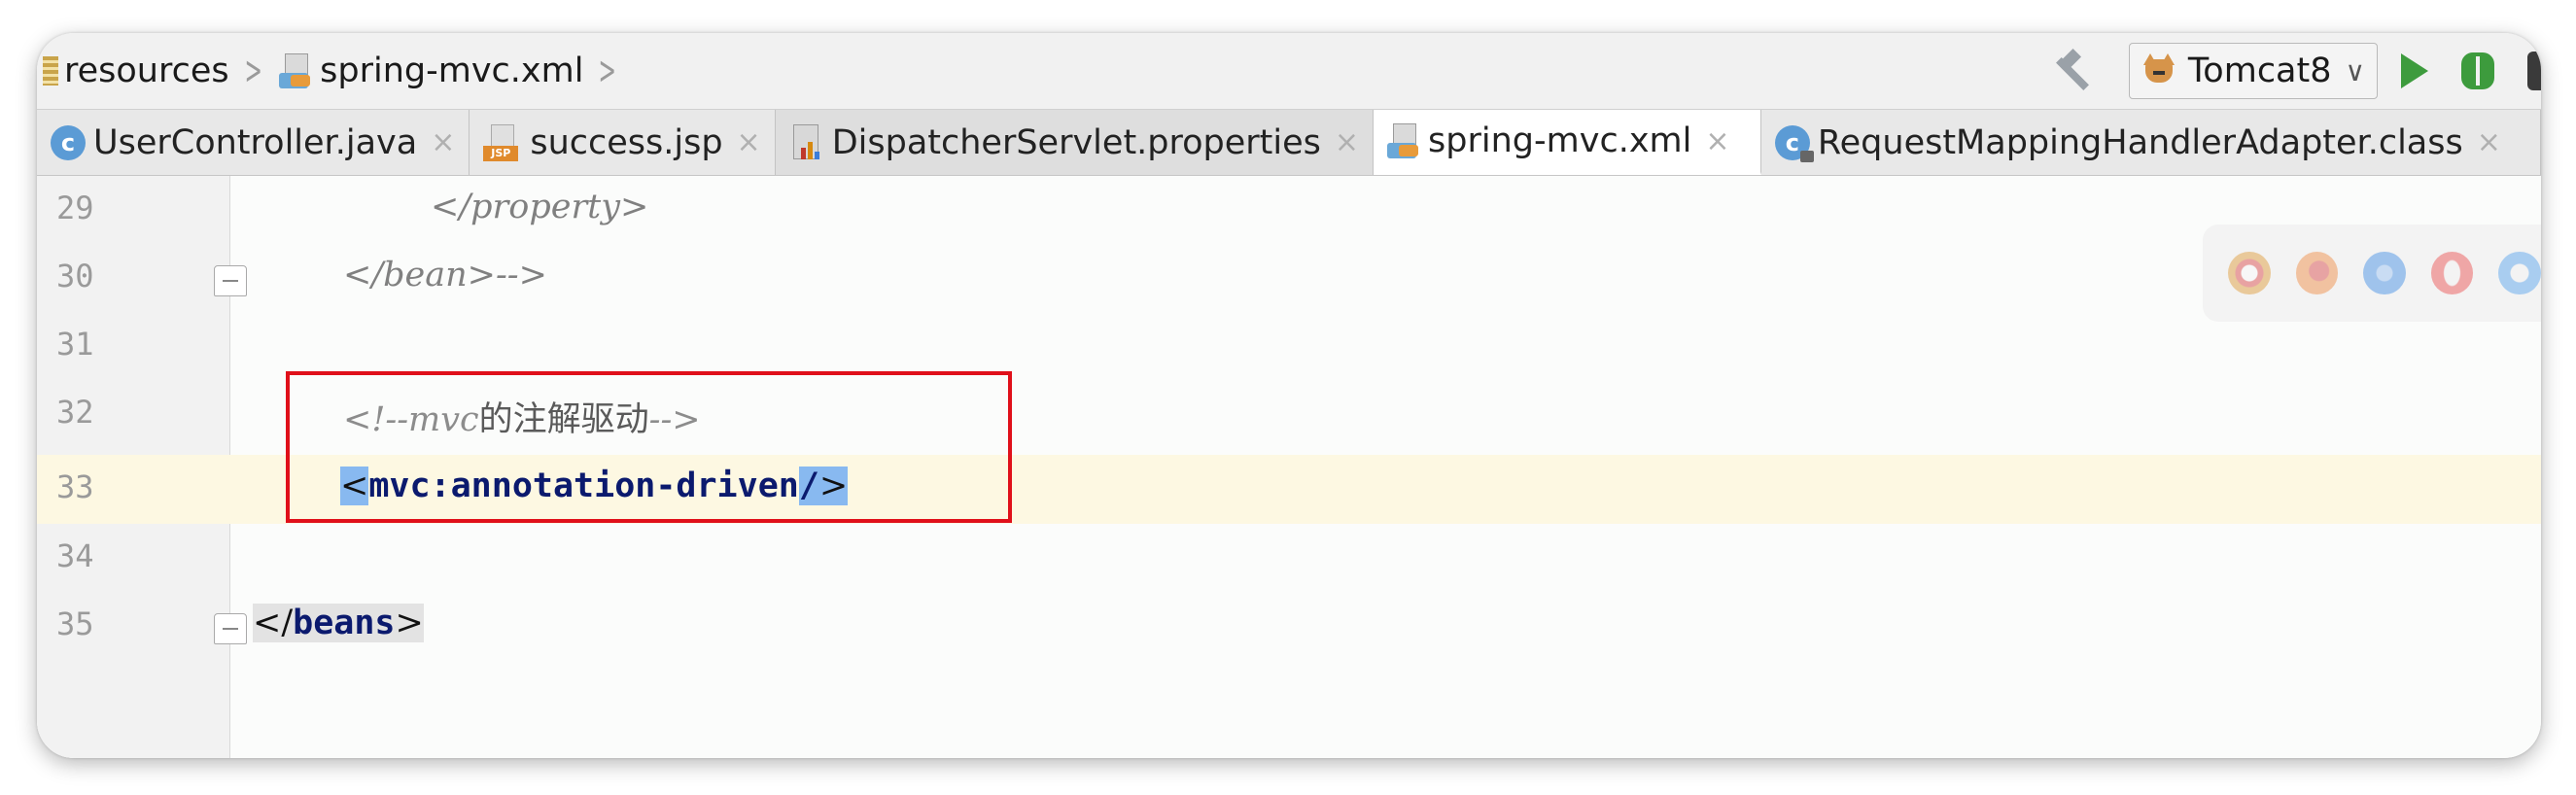 The width and height of the screenshot is (2576, 795). I want to click on code-text: </property>, so click(540, 207).